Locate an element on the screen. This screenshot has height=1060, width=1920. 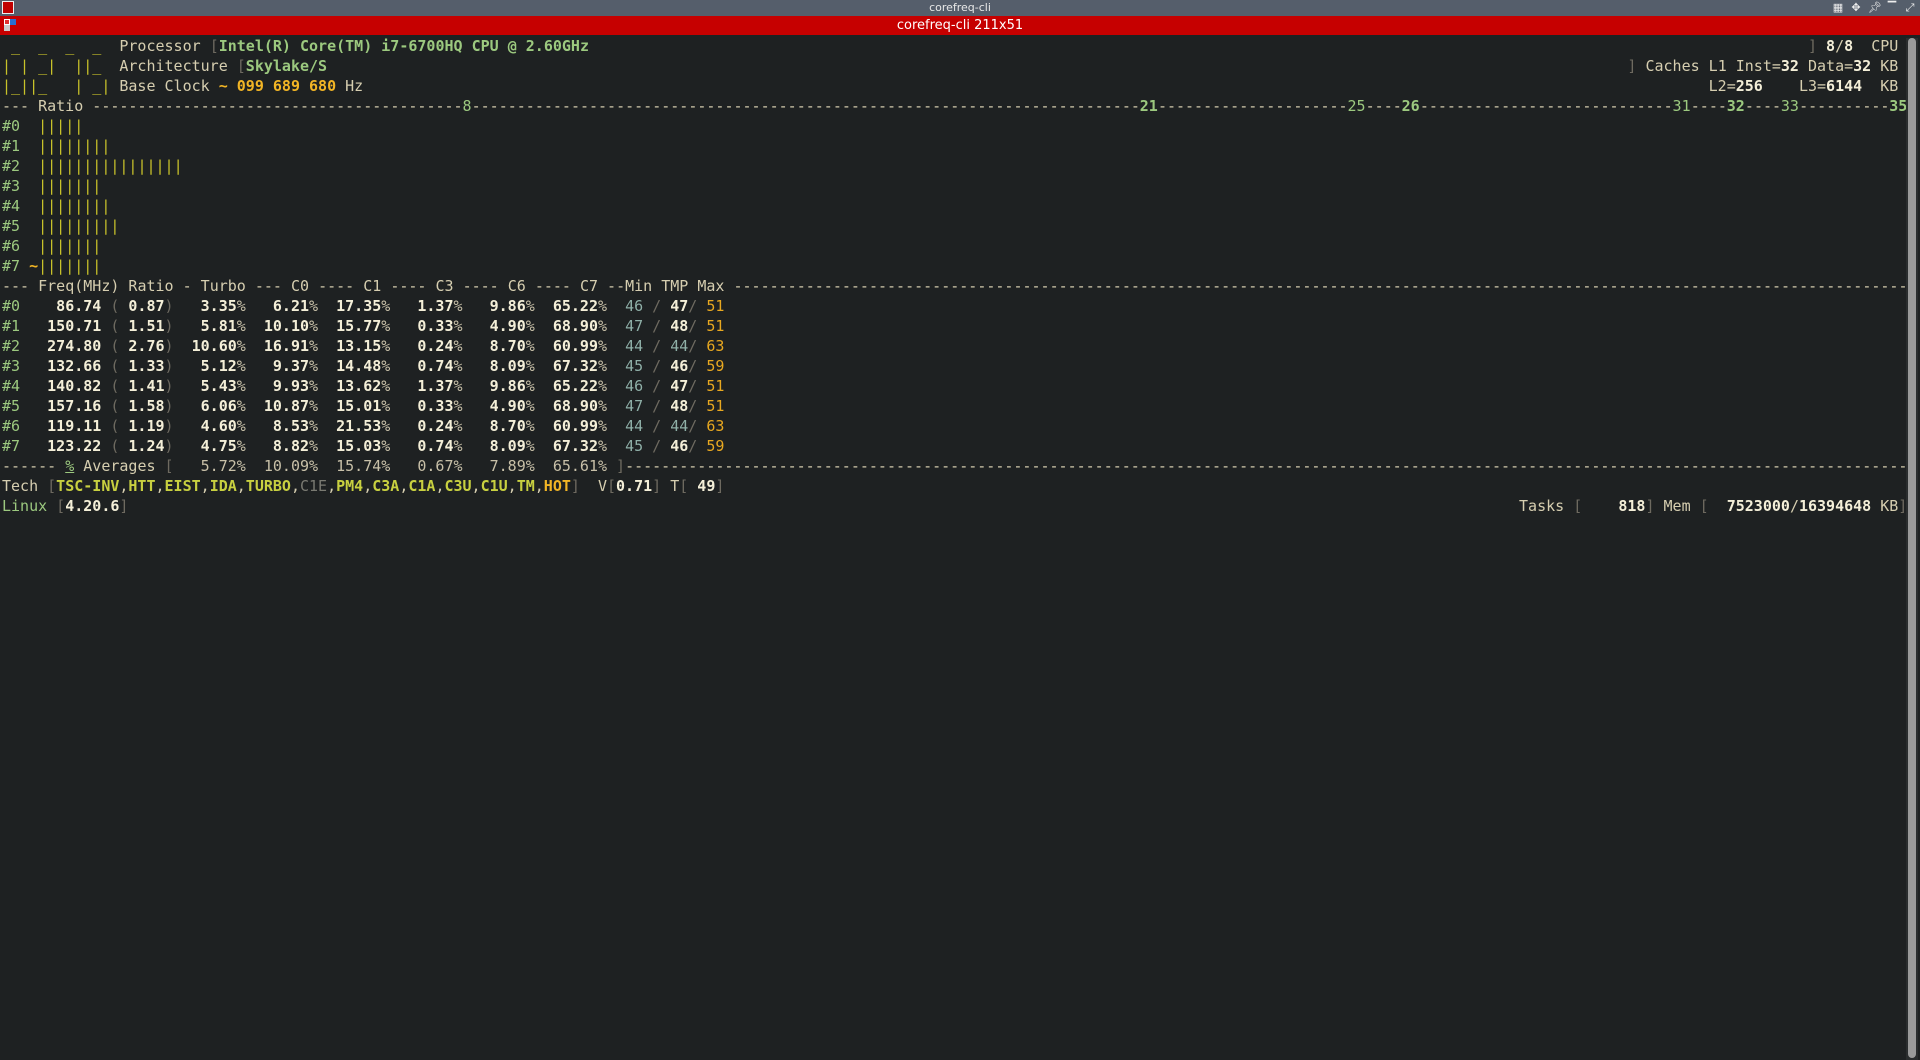
freq-value: 274.80 is located at coordinates (74, 346).